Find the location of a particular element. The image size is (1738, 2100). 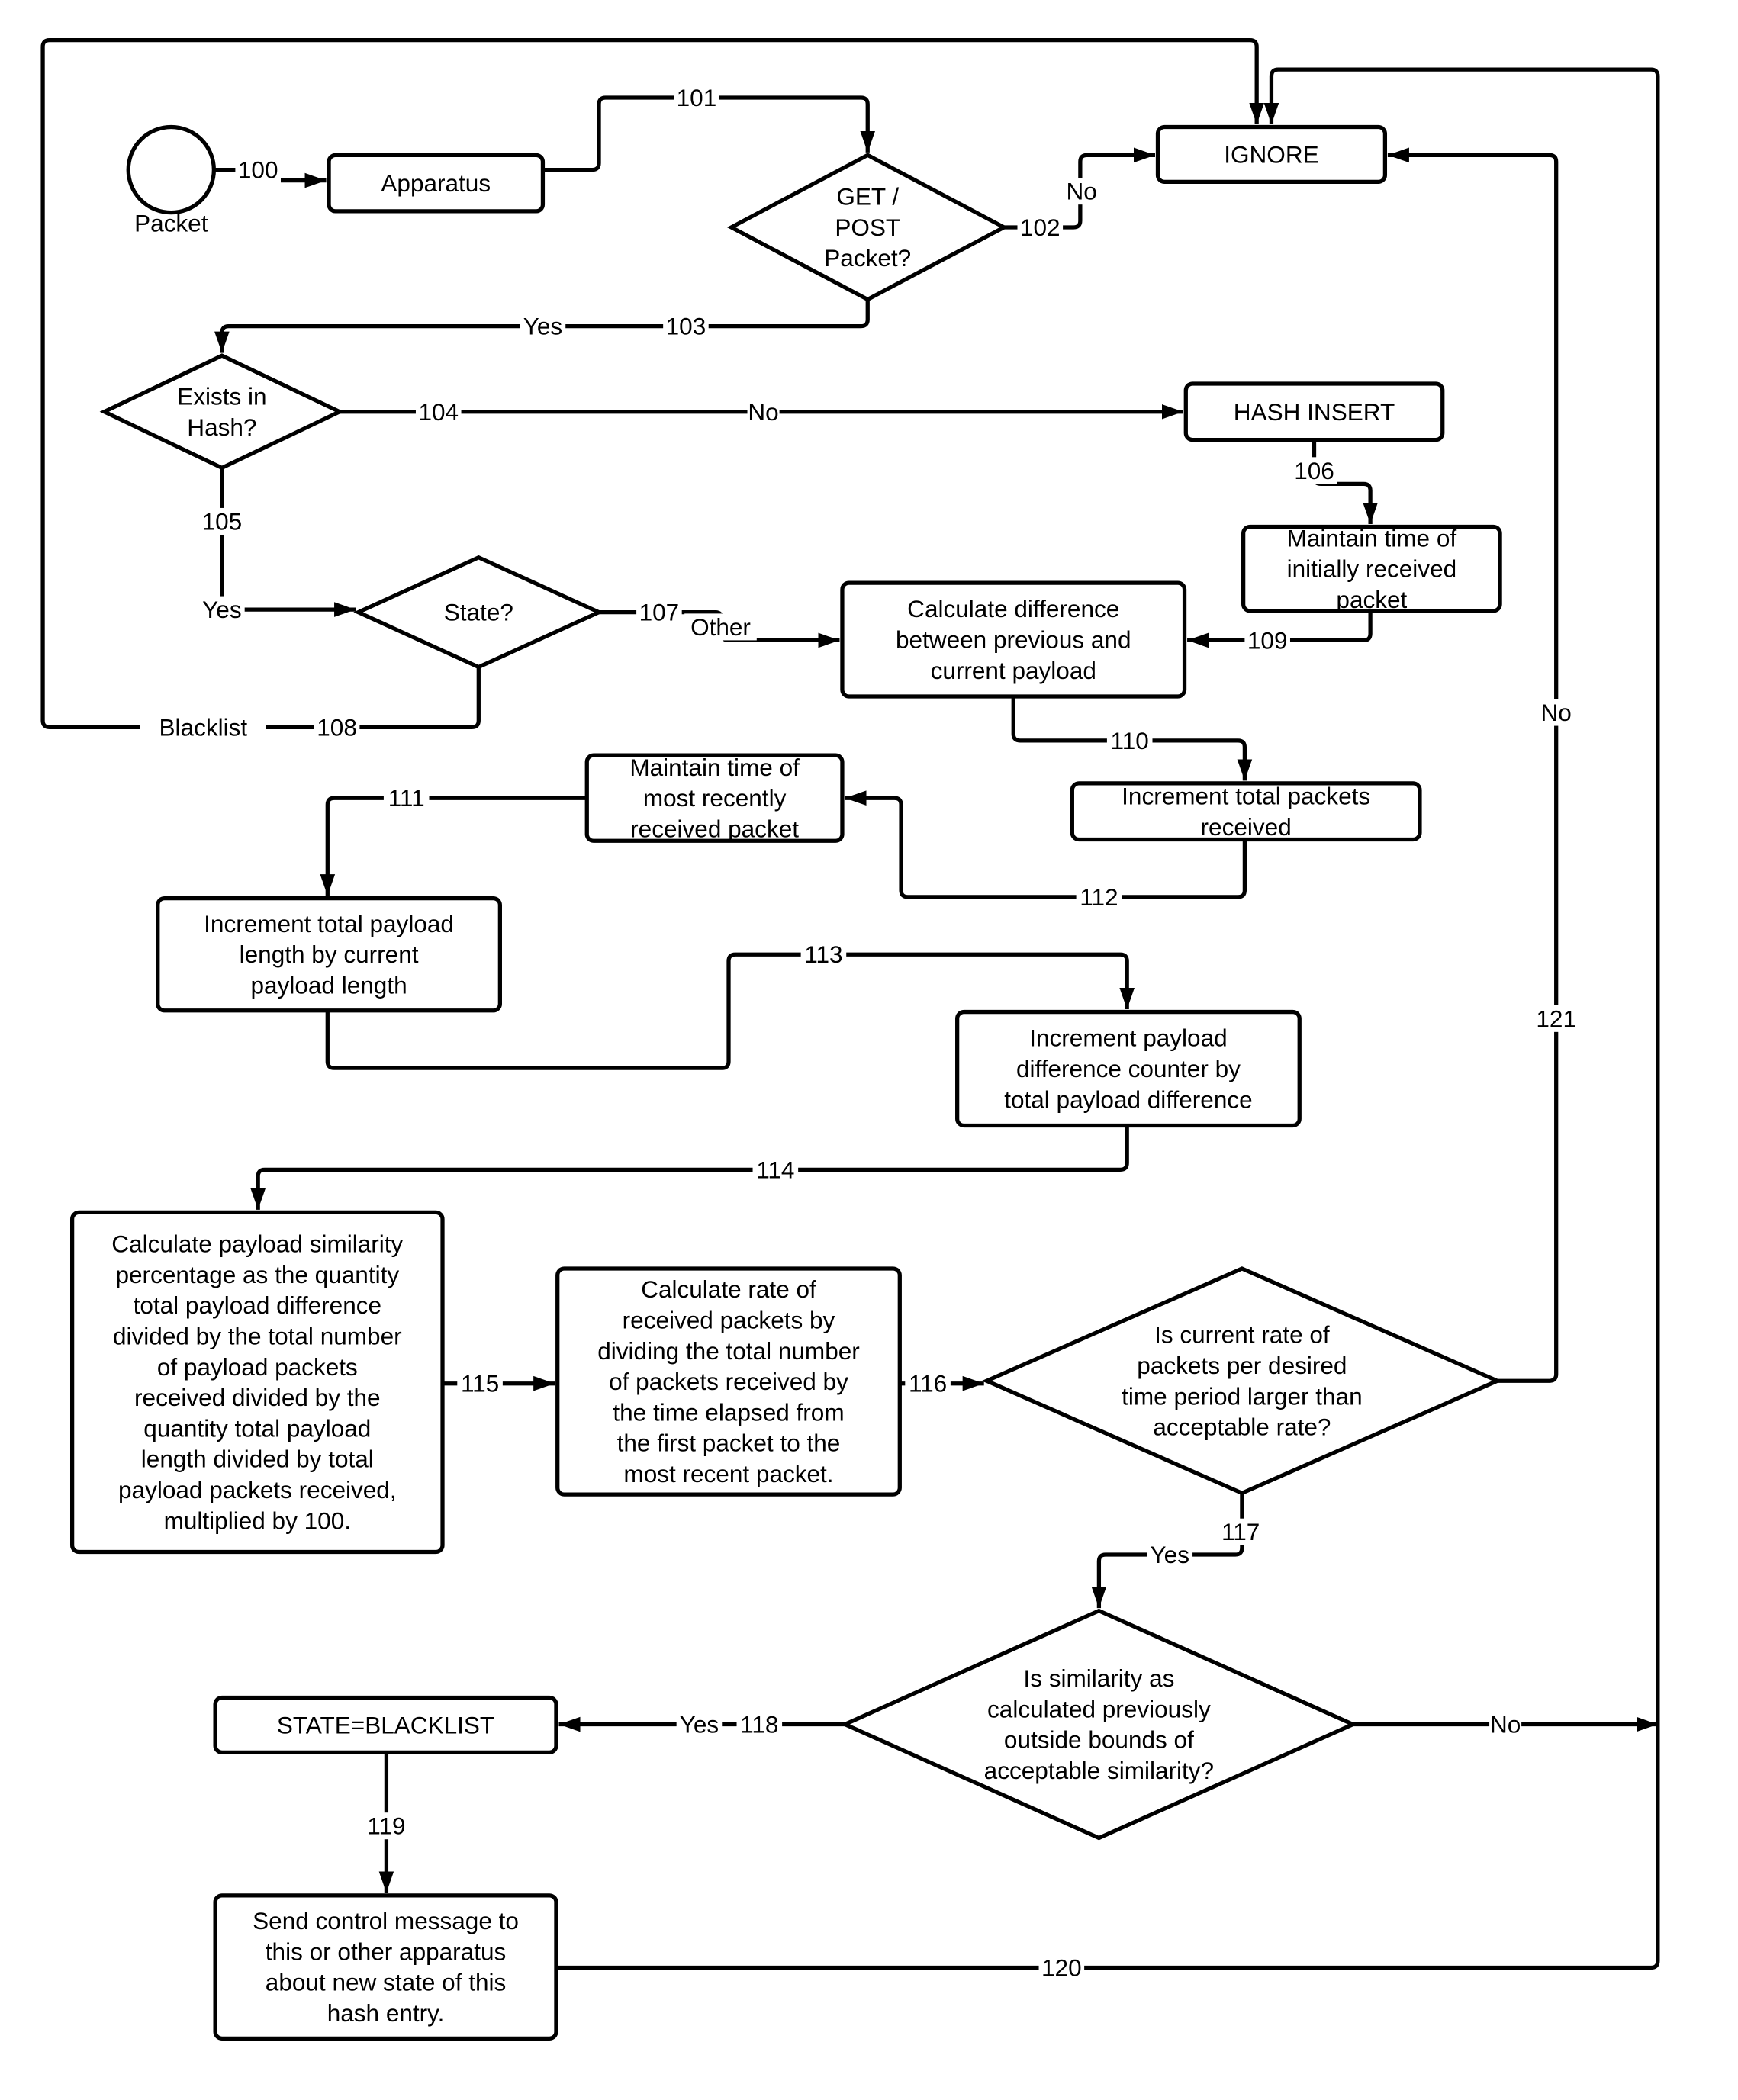

svg-text: 105 is located at coordinates (222, 521).